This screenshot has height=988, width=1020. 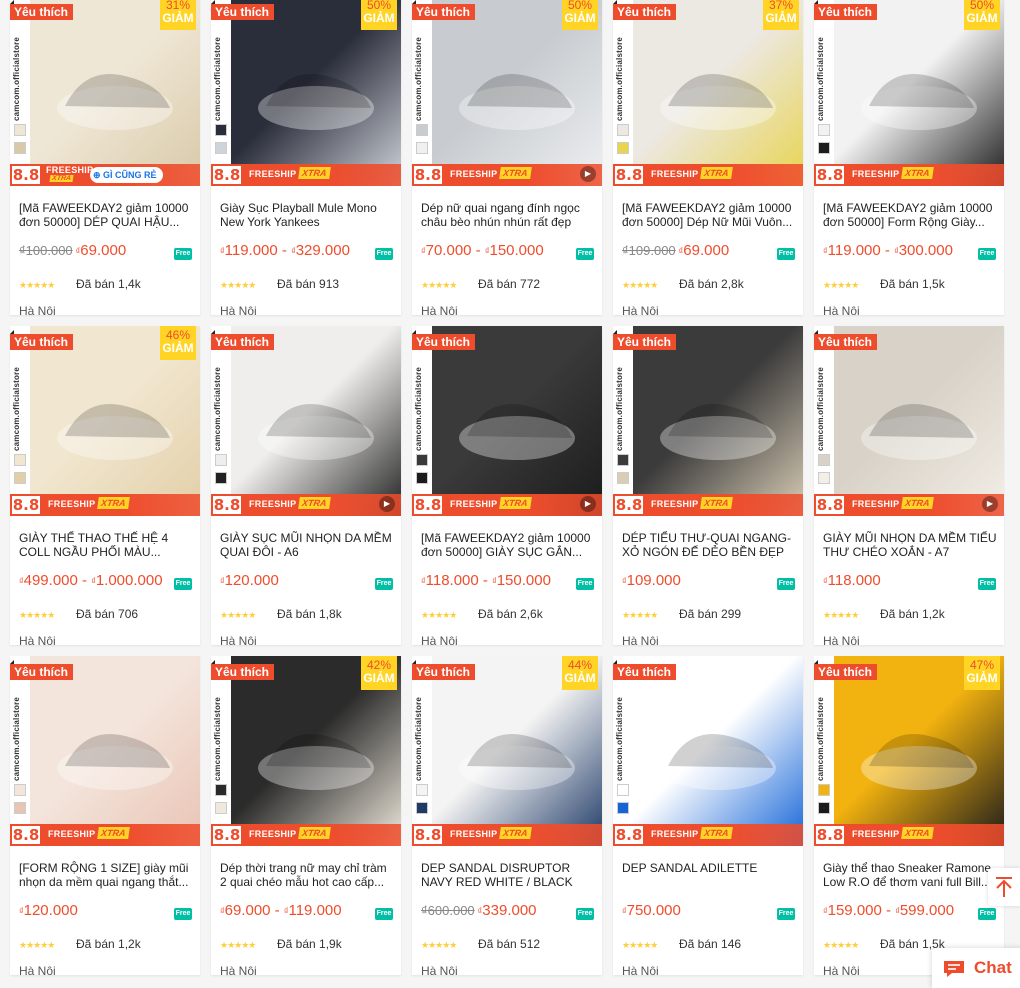 What do you see at coordinates (1004, 887) in the screenshot?
I see `scroll-to-top-button` at bounding box center [1004, 887].